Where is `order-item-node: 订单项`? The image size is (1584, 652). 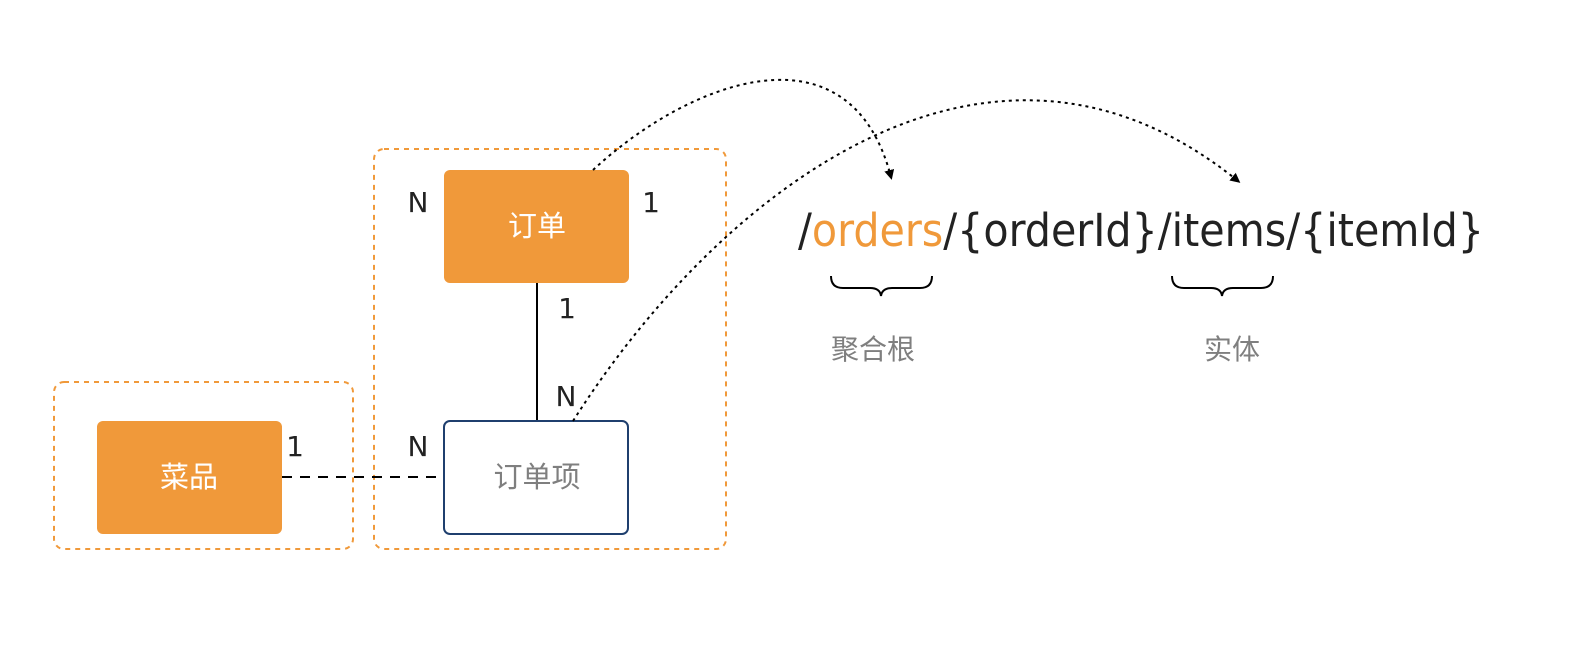
order-item-node: 订单项 is located at coordinates (536, 477).